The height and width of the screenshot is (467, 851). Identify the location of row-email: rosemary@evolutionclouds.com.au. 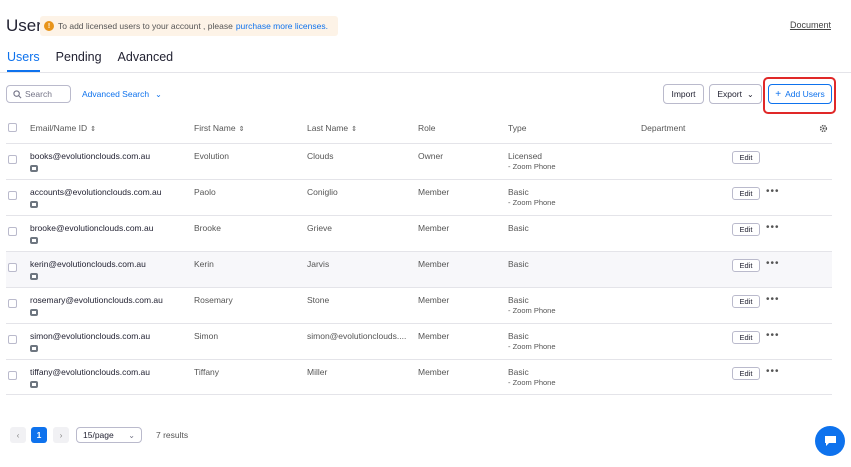
(96, 300).